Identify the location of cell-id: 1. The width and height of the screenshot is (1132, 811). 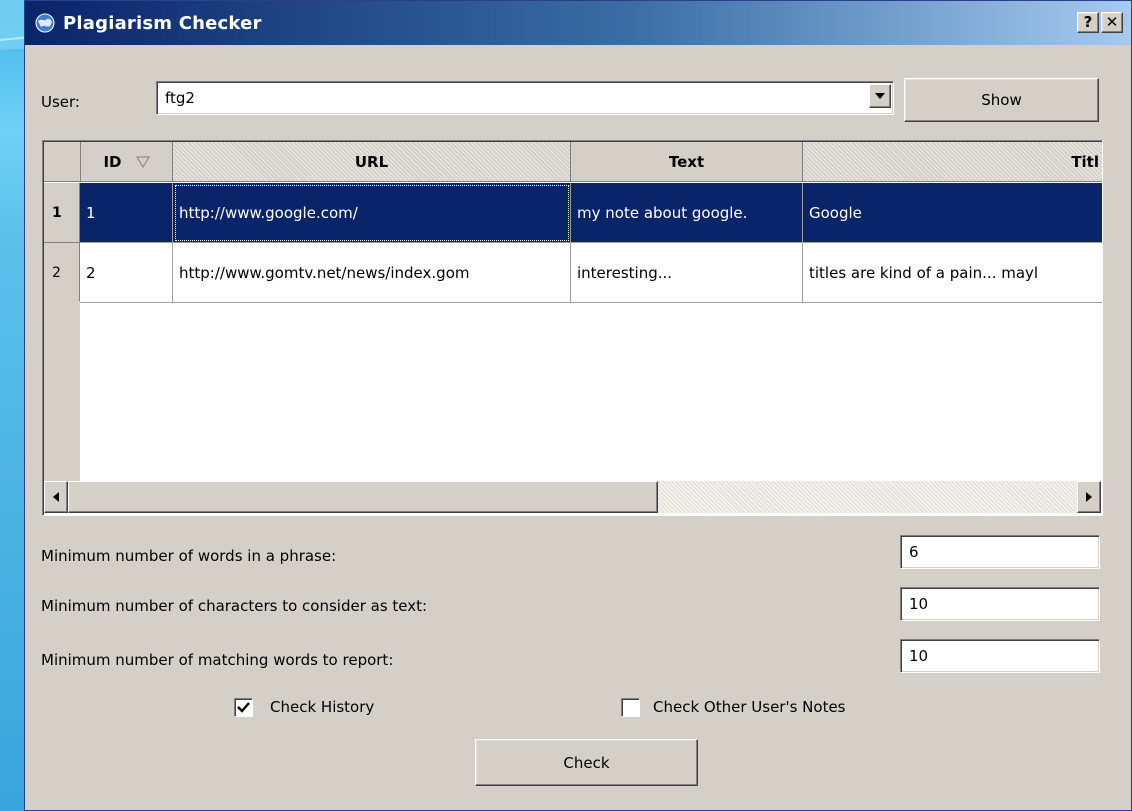
(126, 213).